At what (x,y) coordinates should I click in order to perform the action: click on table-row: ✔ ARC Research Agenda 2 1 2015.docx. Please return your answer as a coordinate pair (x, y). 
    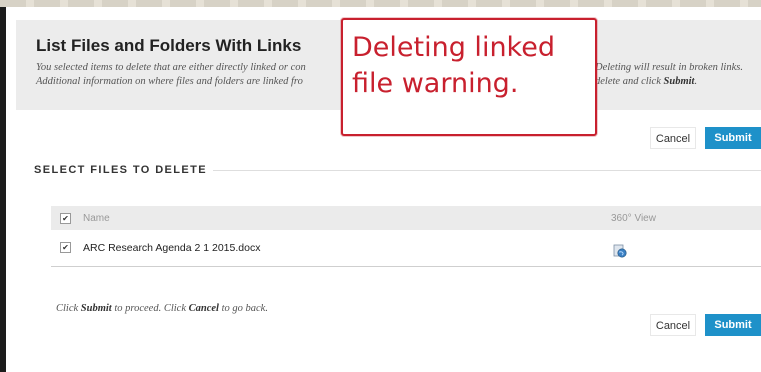
    Looking at the image, I should click on (406, 251).